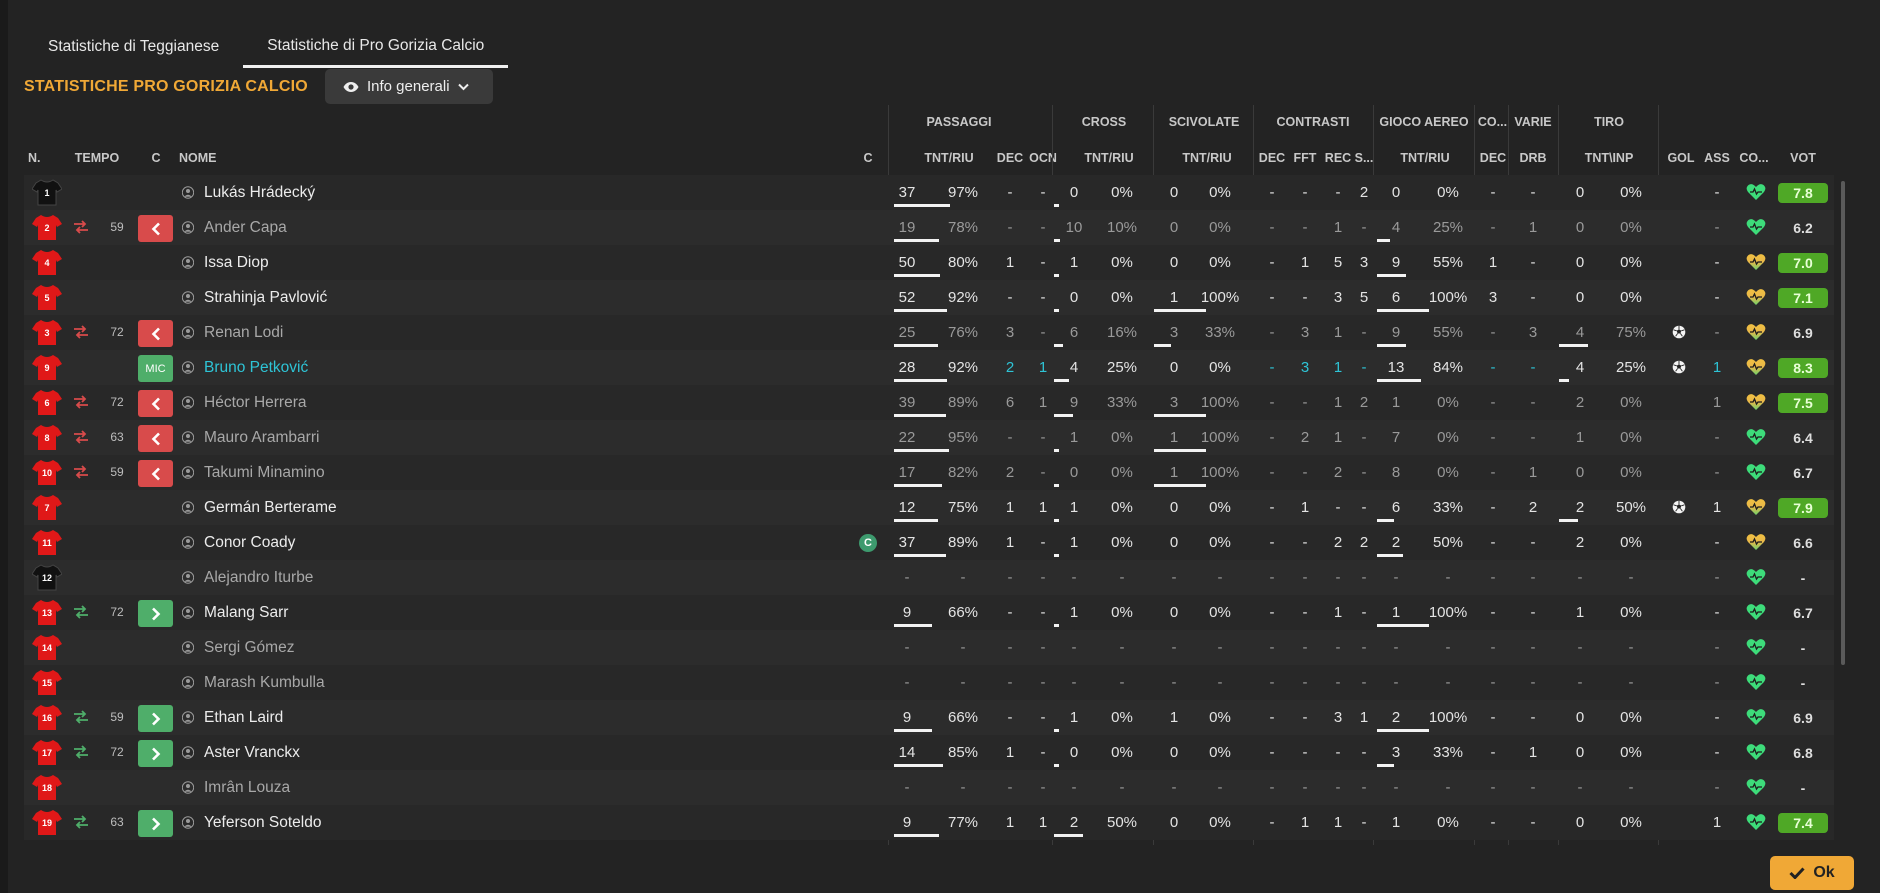  What do you see at coordinates (1843, 423) in the screenshot?
I see `scrollbar` at bounding box center [1843, 423].